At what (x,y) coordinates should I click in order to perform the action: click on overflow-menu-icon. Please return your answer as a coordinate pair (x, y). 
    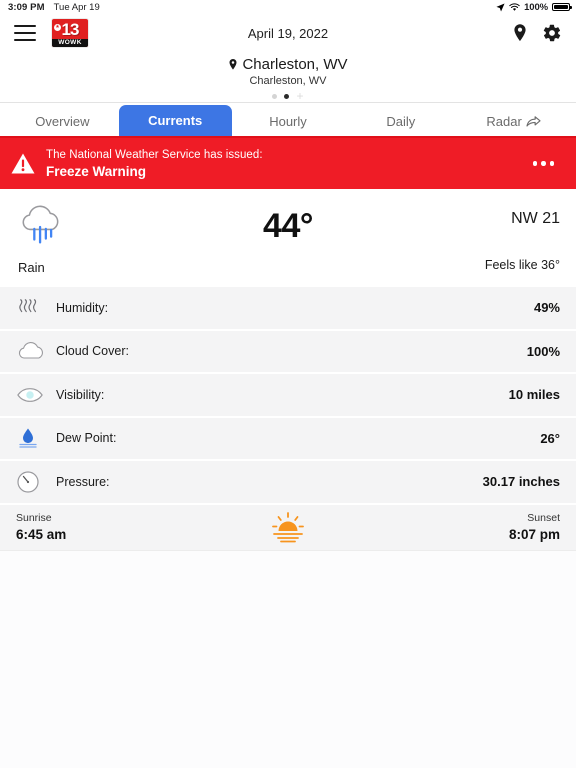
    Looking at the image, I should click on (544, 163).